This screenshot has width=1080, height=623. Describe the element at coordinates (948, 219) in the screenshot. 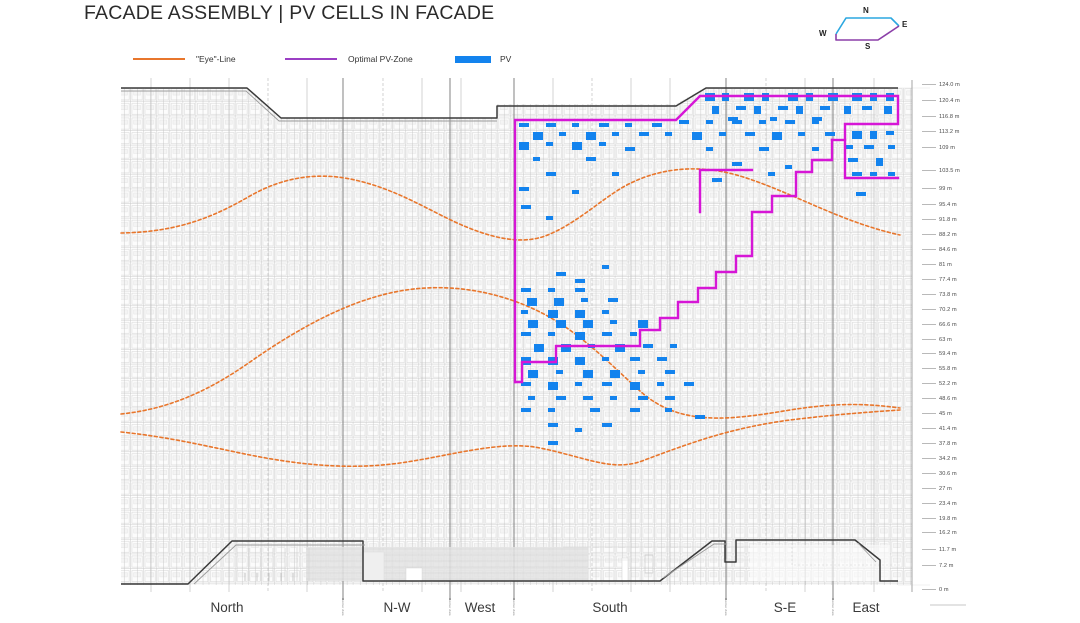

I see `elevation-label: 91.8 m` at that location.